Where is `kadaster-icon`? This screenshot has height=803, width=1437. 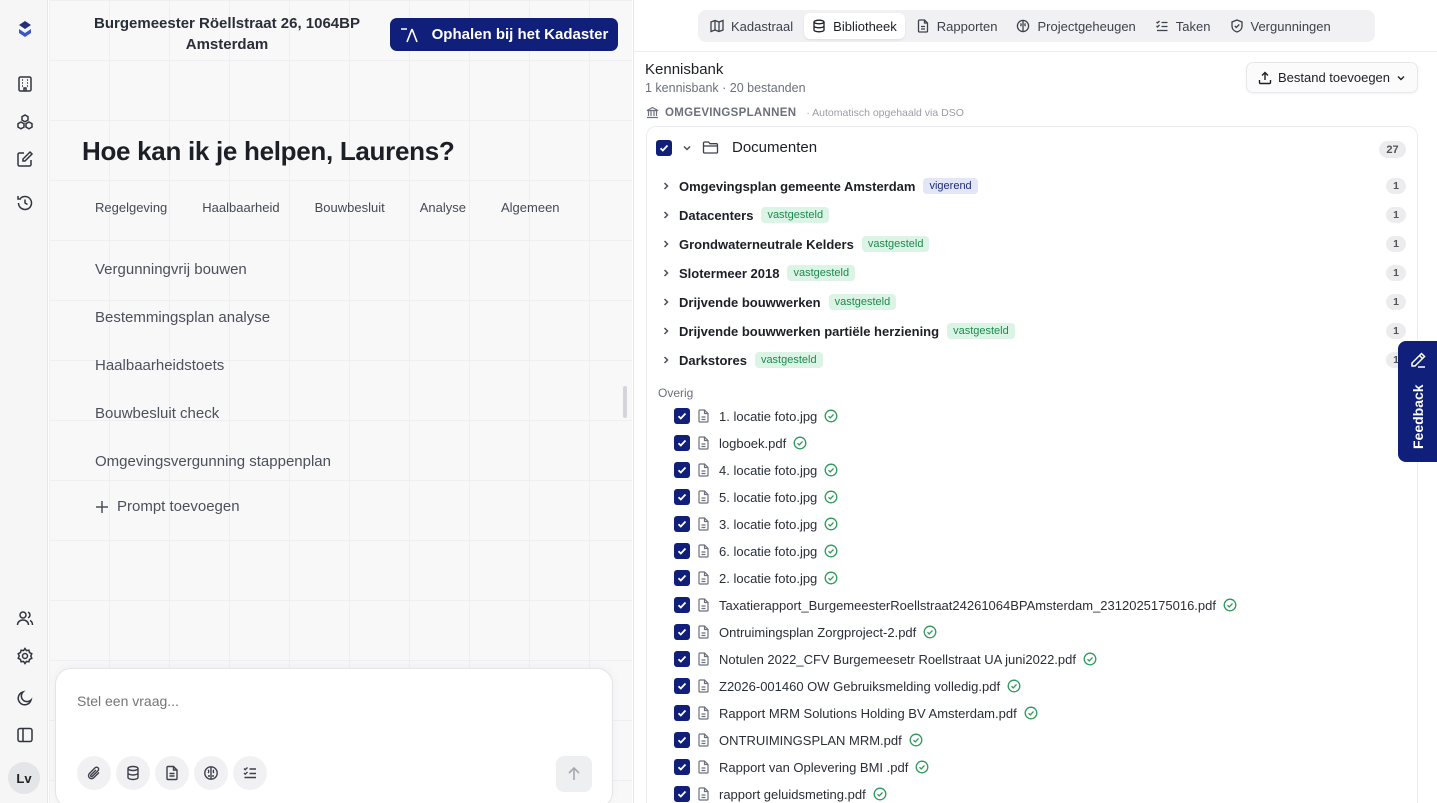 kadaster-icon is located at coordinates (409, 34).